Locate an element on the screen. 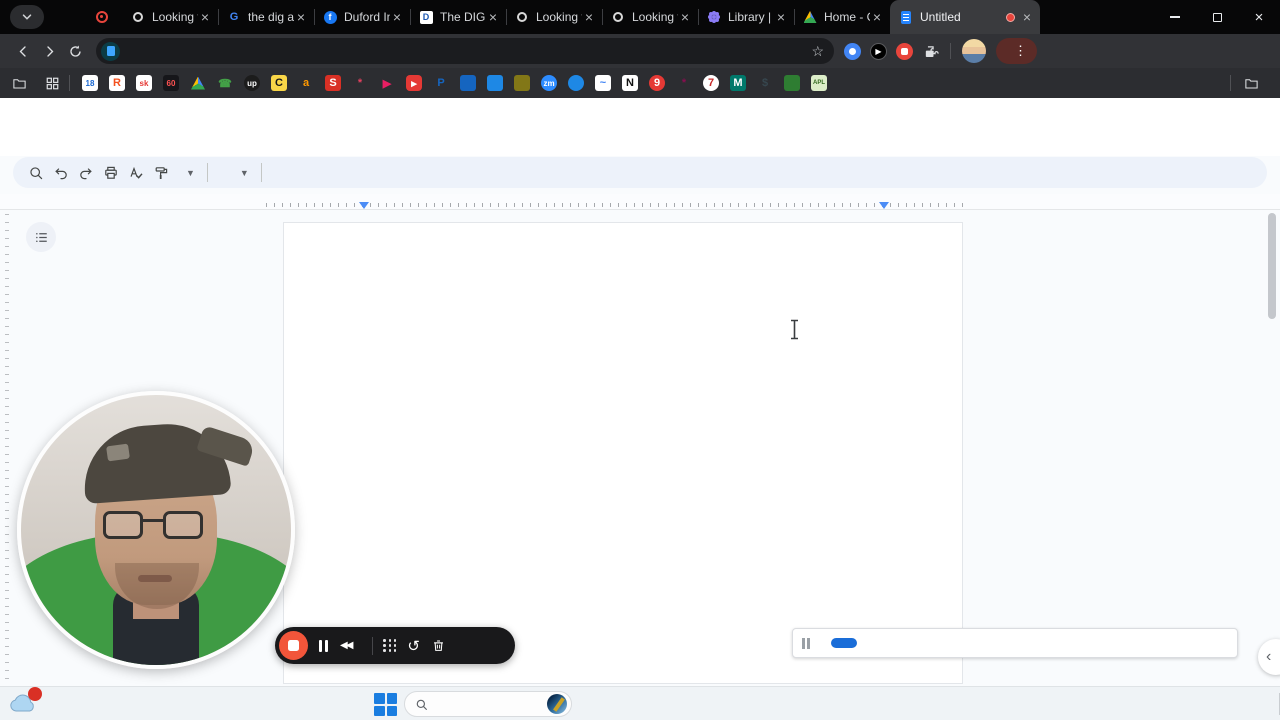 The width and height of the screenshot is (1280, 720). zoom-select: ▼ is located at coordinates (187, 172).